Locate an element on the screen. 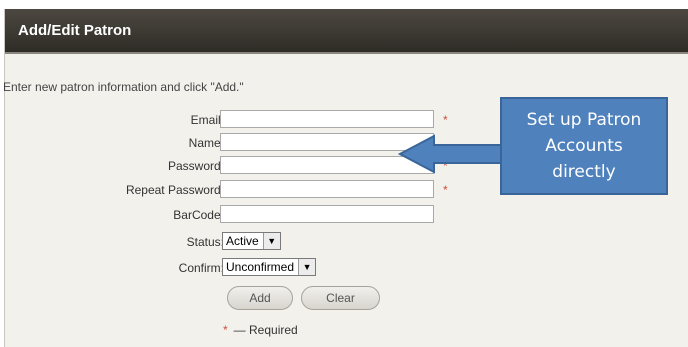 The width and height of the screenshot is (688, 347). confirm-value: Unconfirmed is located at coordinates (260, 267).